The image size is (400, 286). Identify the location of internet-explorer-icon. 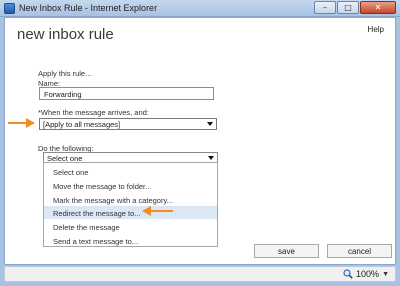
(9, 8).